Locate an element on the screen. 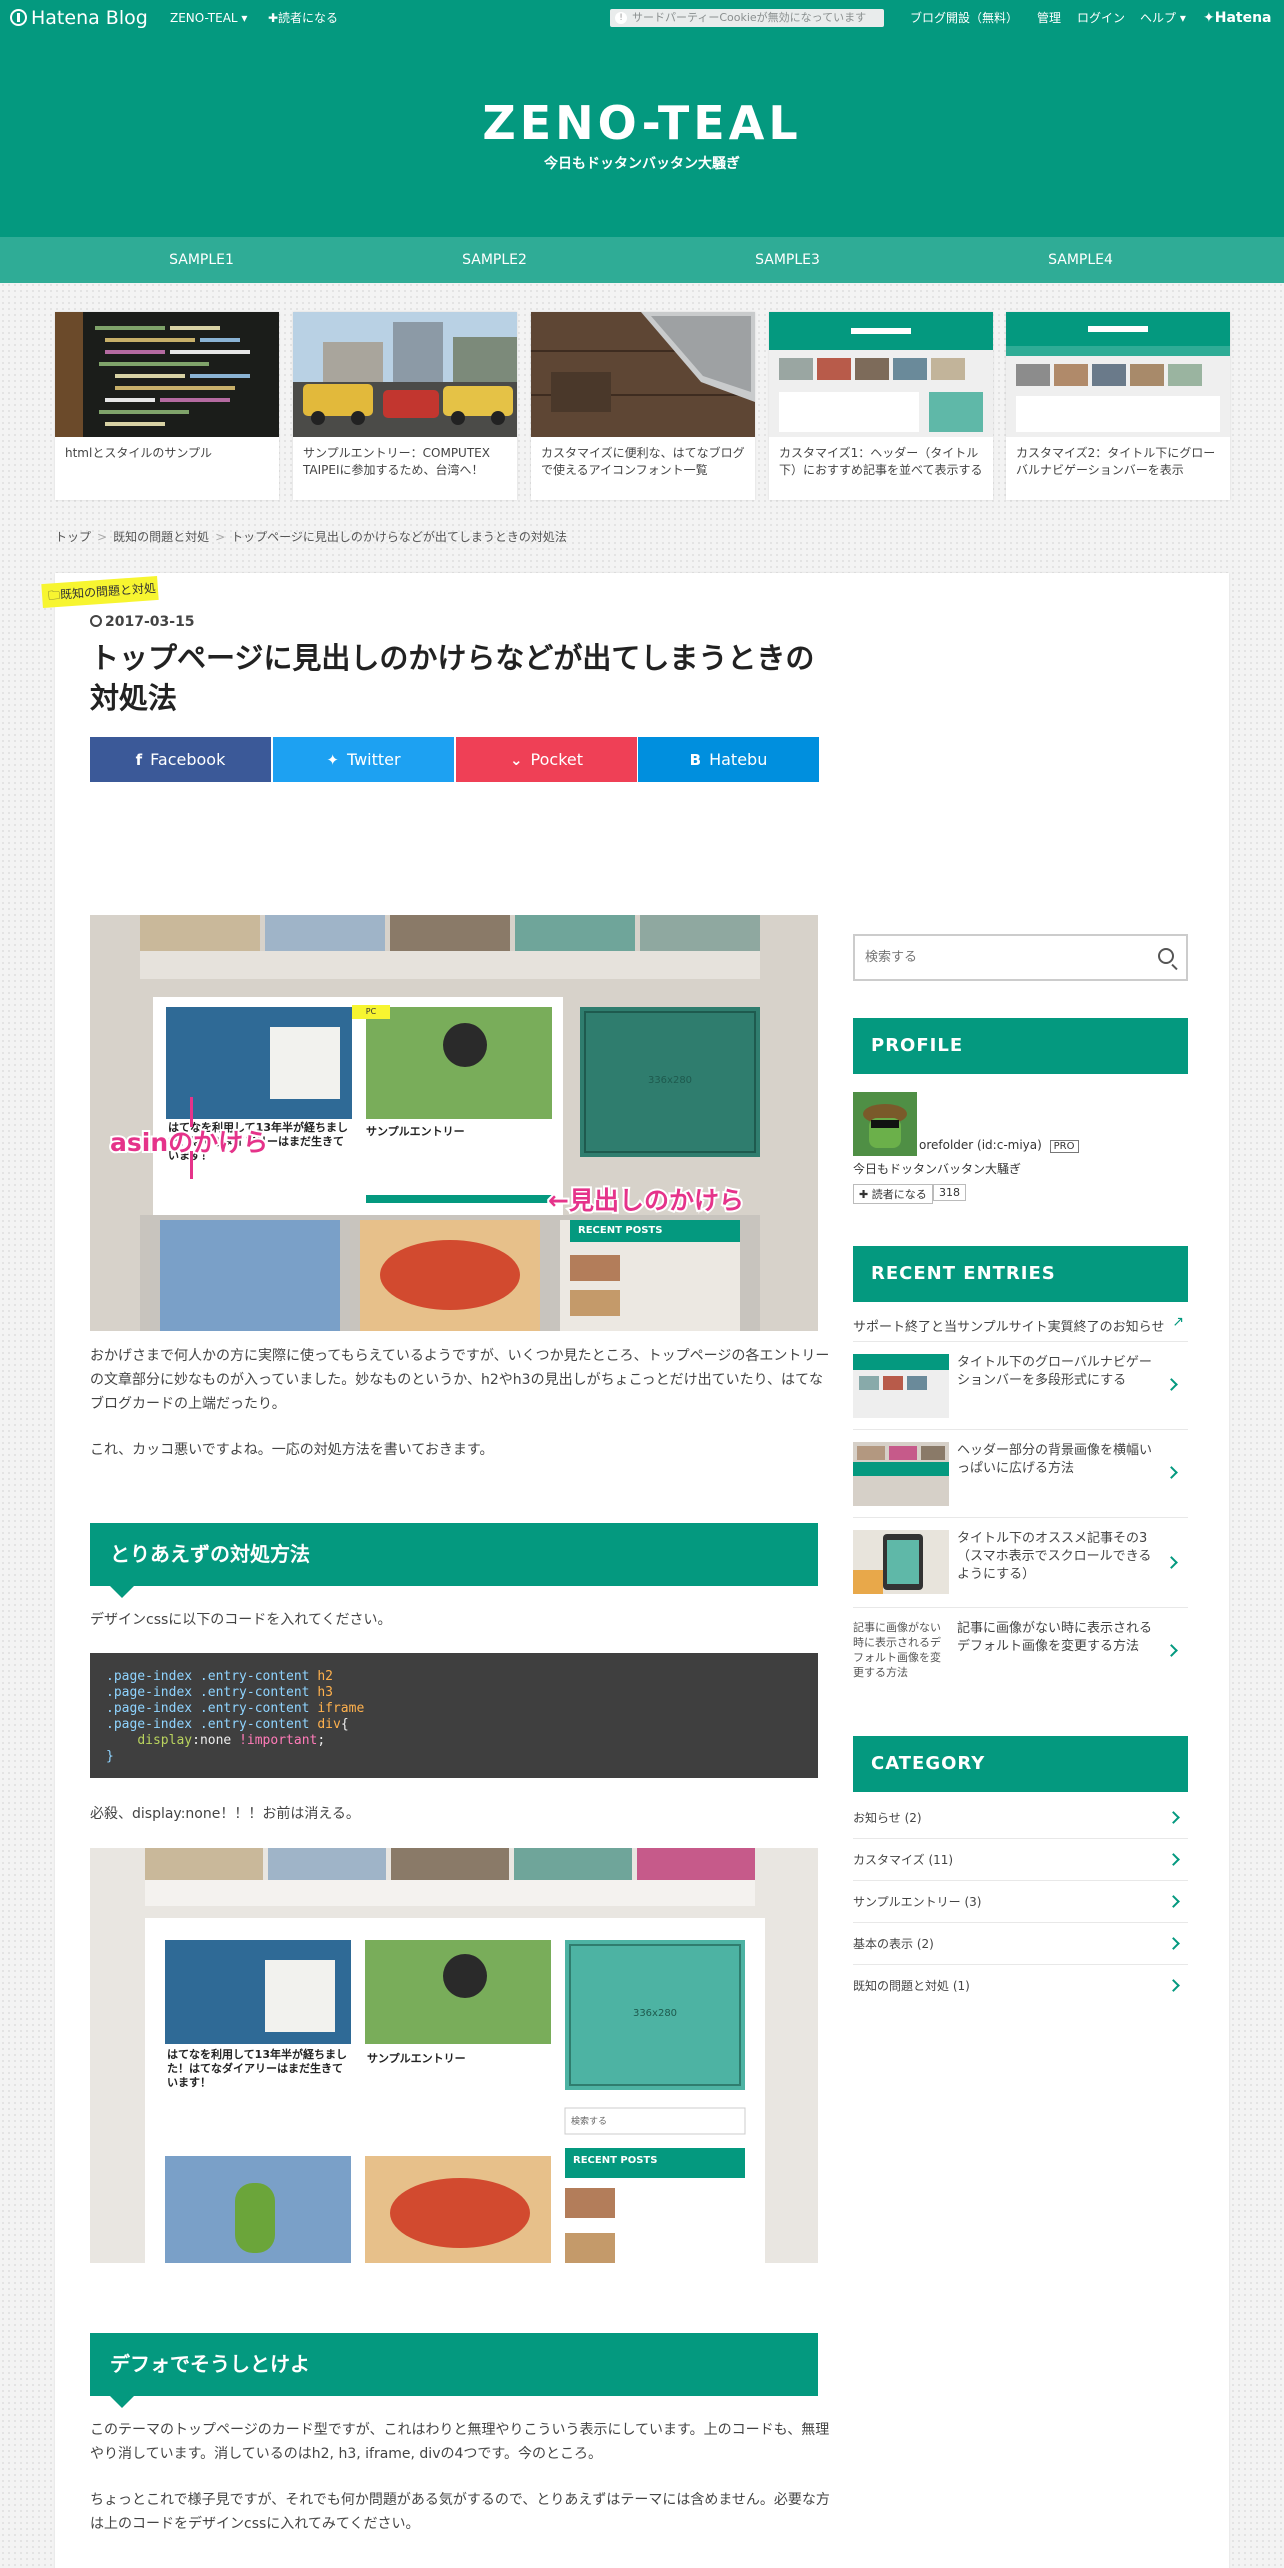 This screenshot has width=1284, height=2568. pickup-card: htmlとスタイルのサンプル is located at coordinates (167, 406).